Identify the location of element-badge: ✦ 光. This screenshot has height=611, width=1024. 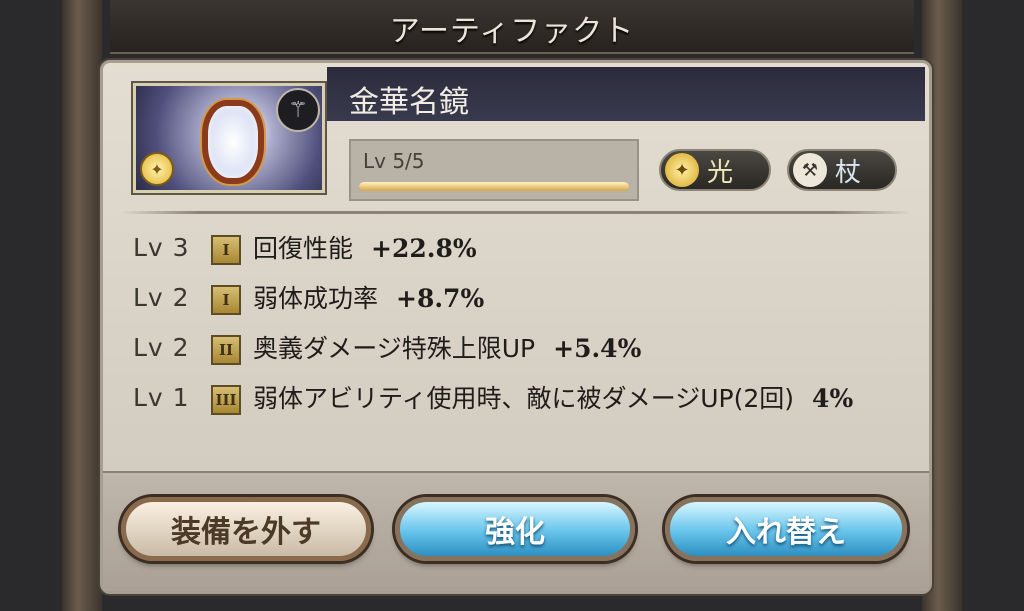
(715, 170).